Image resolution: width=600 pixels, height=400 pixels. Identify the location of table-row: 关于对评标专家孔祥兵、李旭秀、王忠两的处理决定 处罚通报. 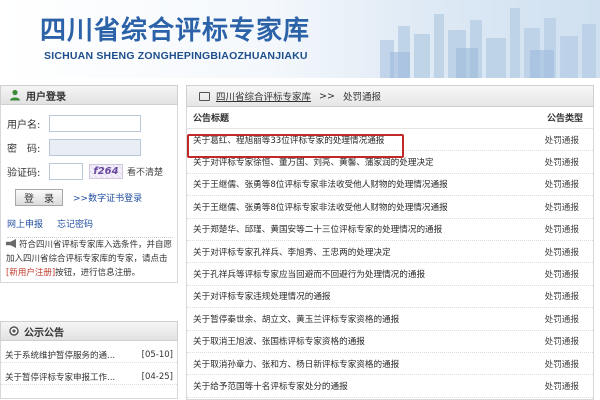
(390, 252).